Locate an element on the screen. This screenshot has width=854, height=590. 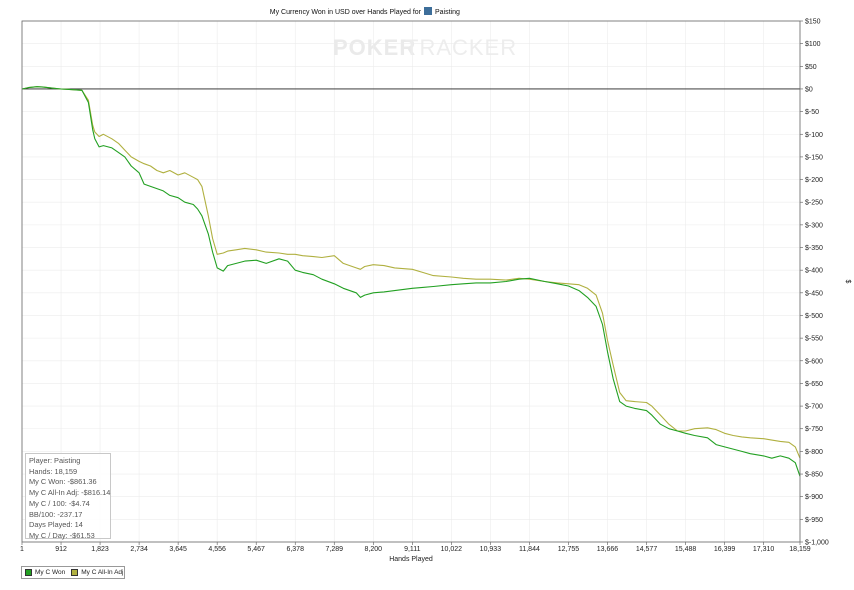
legend-item-allin: My C All-In Adj is located at coordinates (97, 572).